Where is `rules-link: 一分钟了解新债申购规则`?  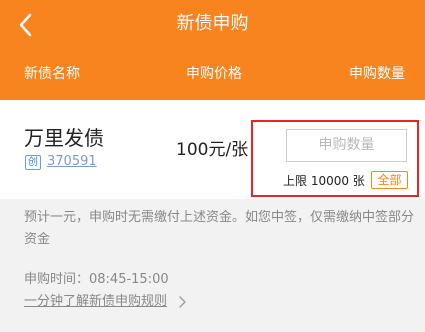 rules-link: 一分钟了解新债申购规则 is located at coordinates (95, 302).